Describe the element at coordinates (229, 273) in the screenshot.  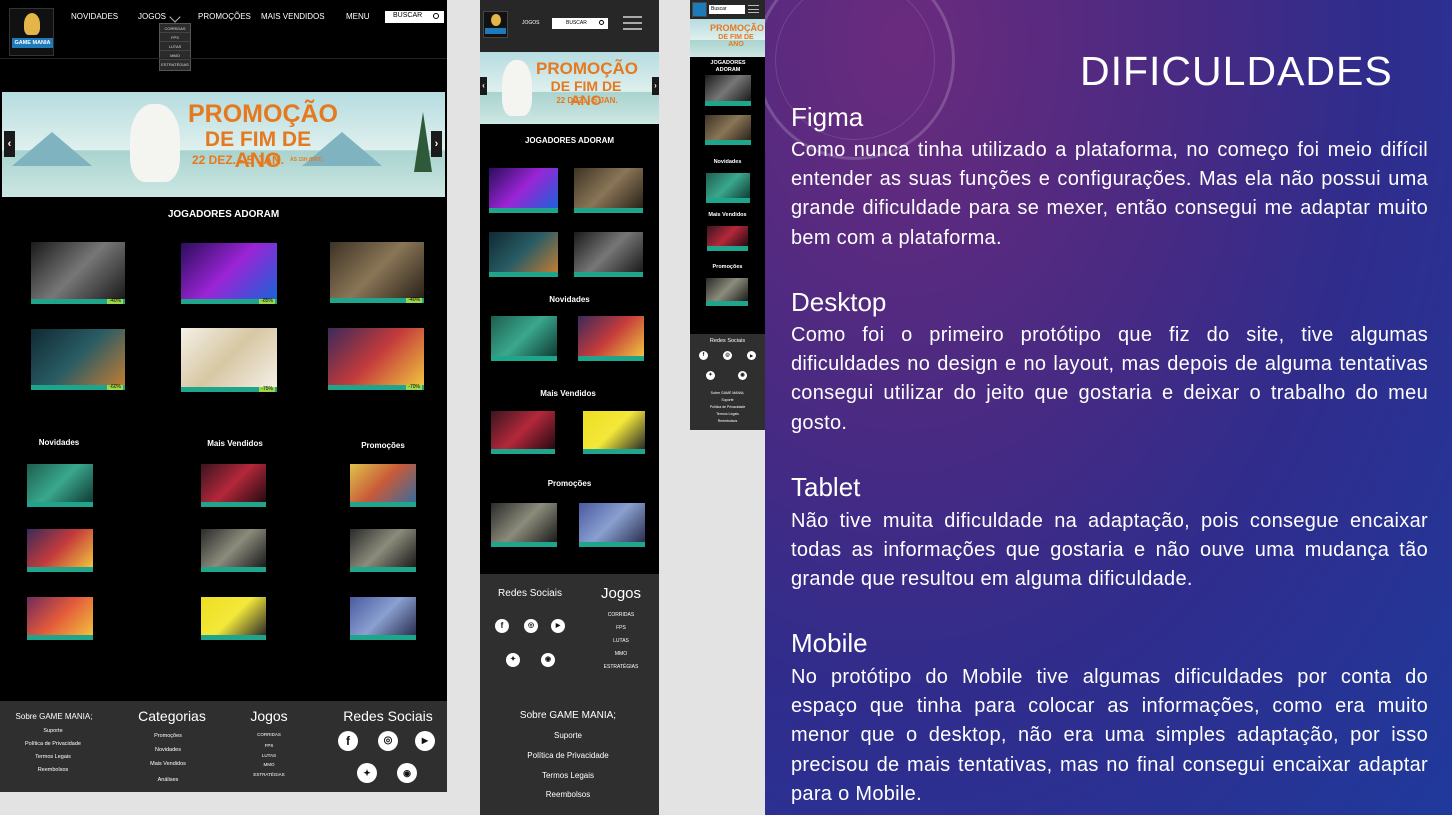
I see `game-card: -85%` at that location.